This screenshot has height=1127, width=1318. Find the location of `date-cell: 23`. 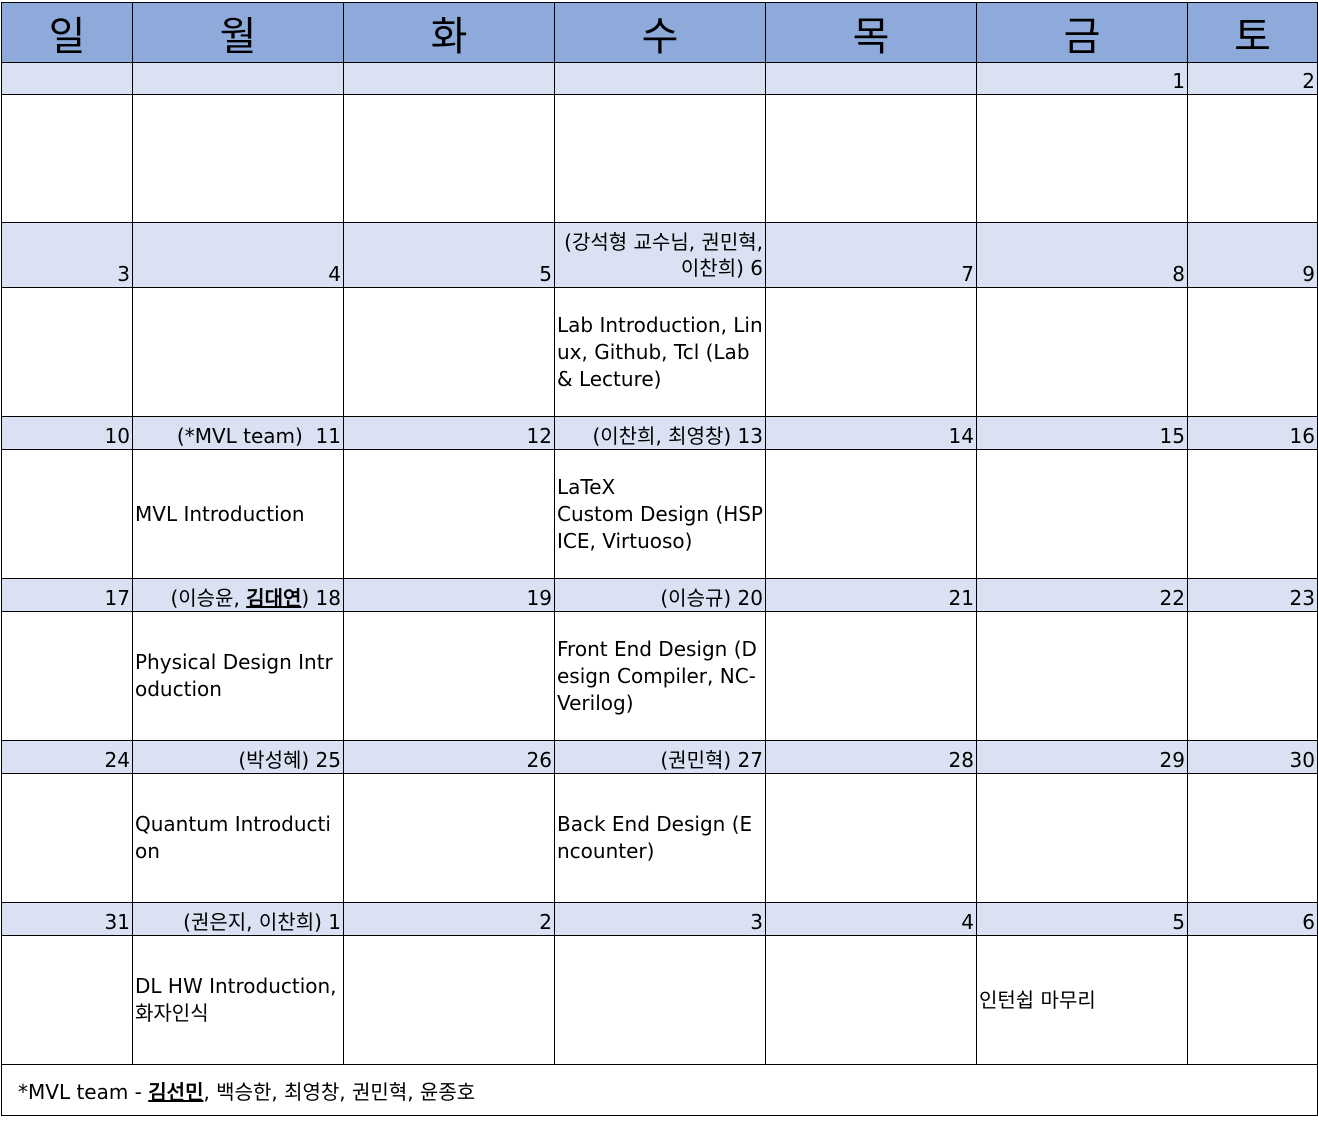

date-cell: 23 is located at coordinates (1252, 595).